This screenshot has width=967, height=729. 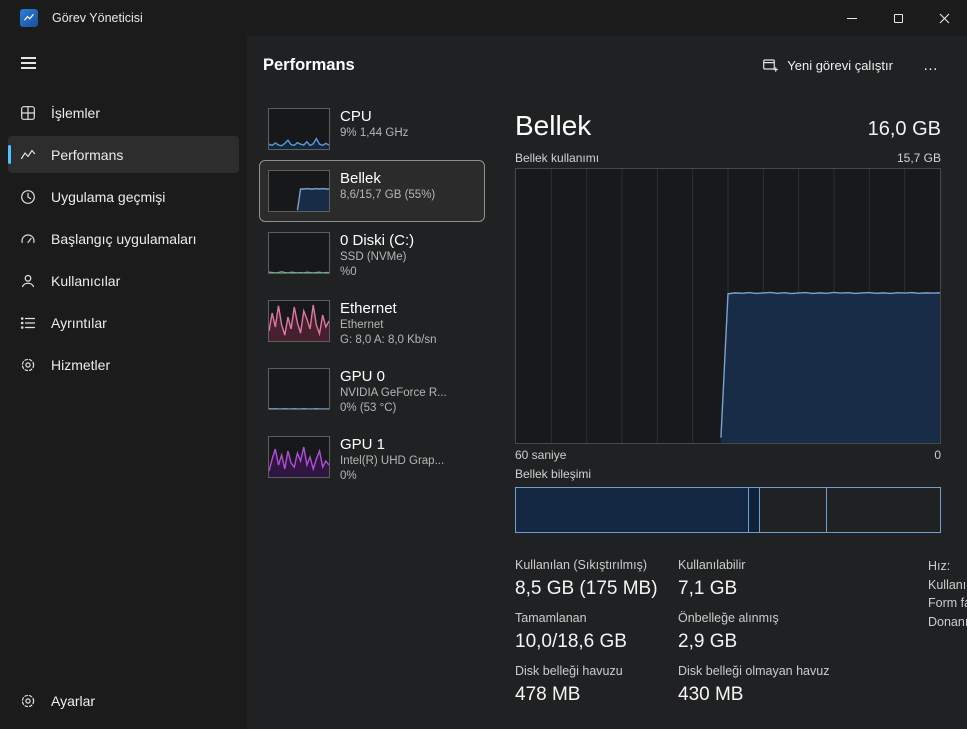 What do you see at coordinates (918, 158) in the screenshot?
I see `memory-usage-max: 15,7 GB` at bounding box center [918, 158].